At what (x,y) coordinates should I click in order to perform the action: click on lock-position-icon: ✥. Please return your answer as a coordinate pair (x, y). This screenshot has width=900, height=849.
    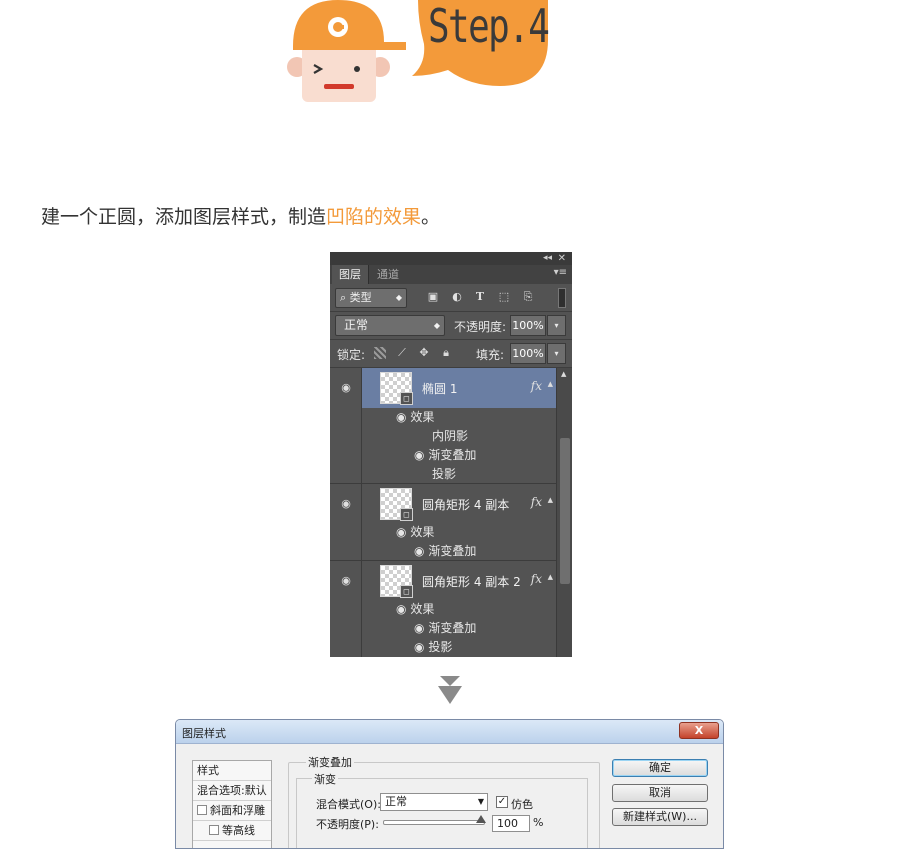
    Looking at the image, I should click on (424, 353).